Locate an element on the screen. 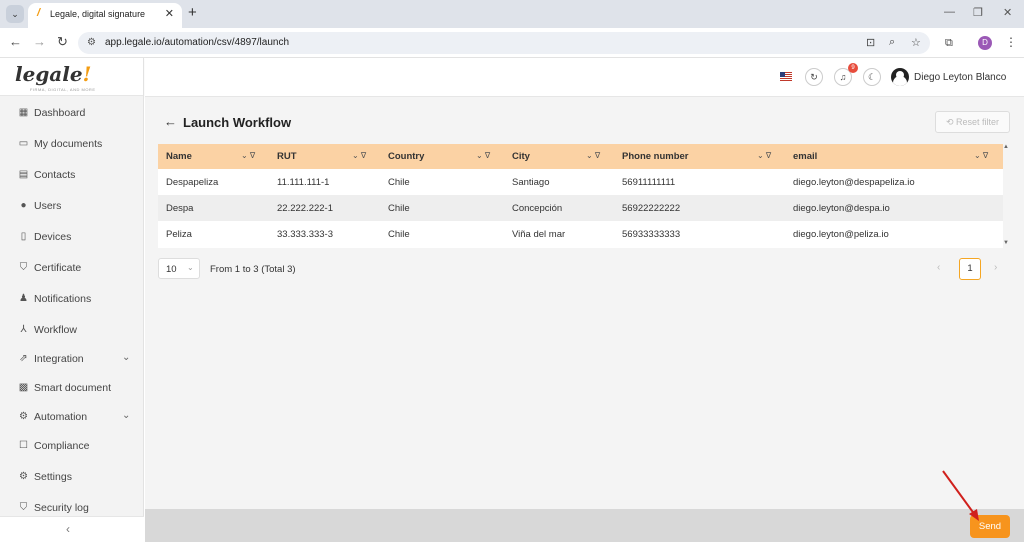  cell-city: Santiago is located at coordinates (531, 182).